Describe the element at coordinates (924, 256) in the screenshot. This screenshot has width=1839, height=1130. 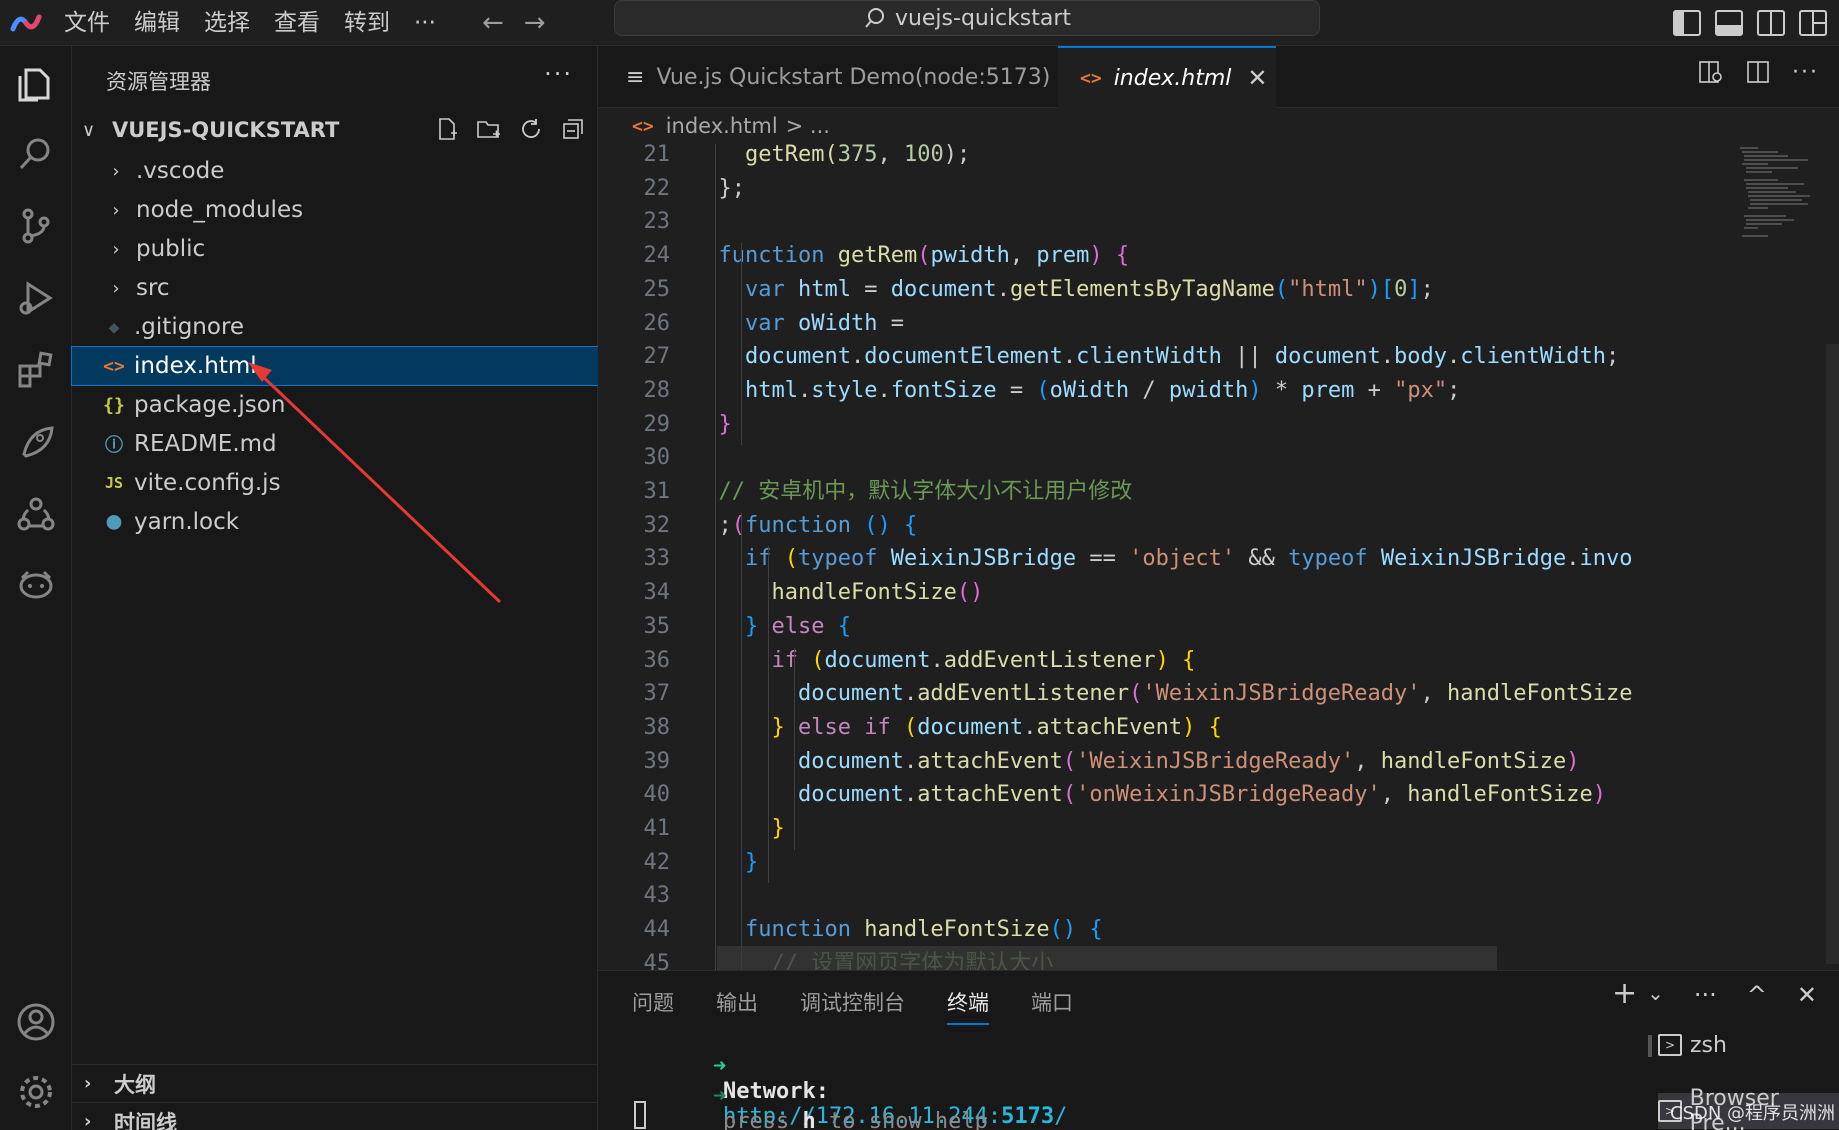
I see `code-text: function getRem(pwidth, prem) {` at that location.